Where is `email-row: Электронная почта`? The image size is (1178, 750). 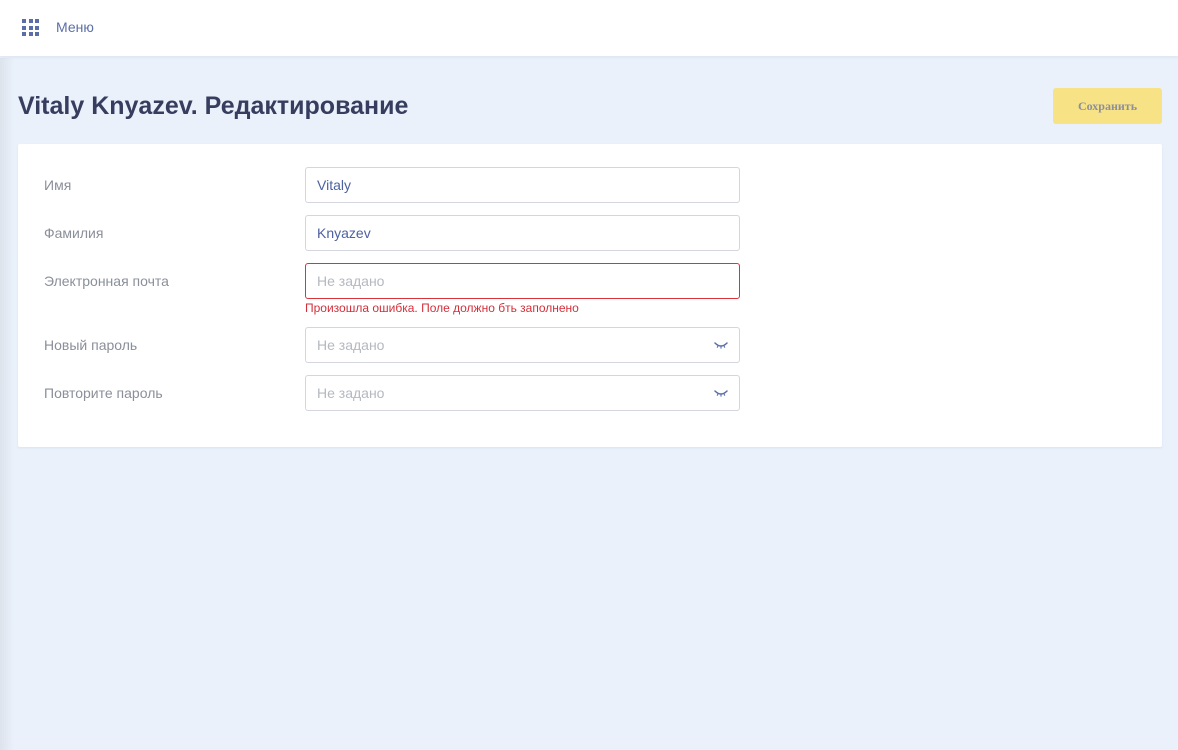 email-row: Электронная почта is located at coordinates (590, 281).